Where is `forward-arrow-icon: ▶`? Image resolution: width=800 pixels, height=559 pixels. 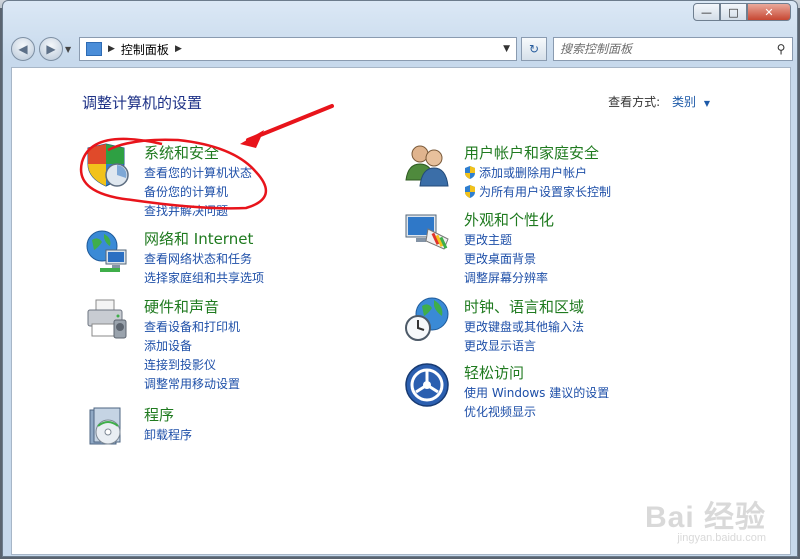 forward-arrow-icon: ▶ is located at coordinates (51, 49).